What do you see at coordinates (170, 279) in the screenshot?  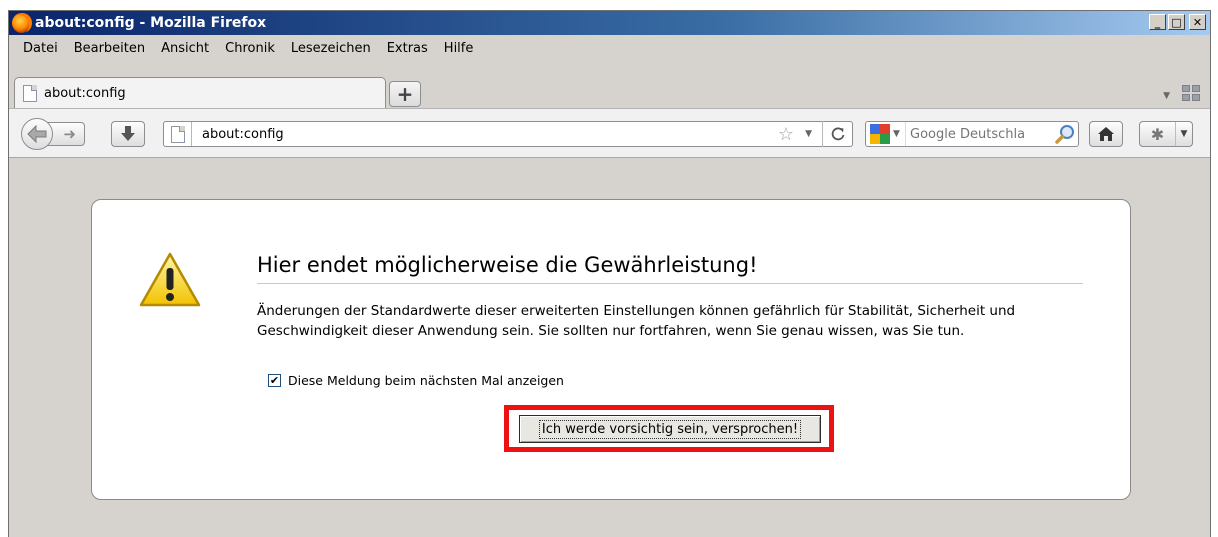 I see `warning-icon` at bounding box center [170, 279].